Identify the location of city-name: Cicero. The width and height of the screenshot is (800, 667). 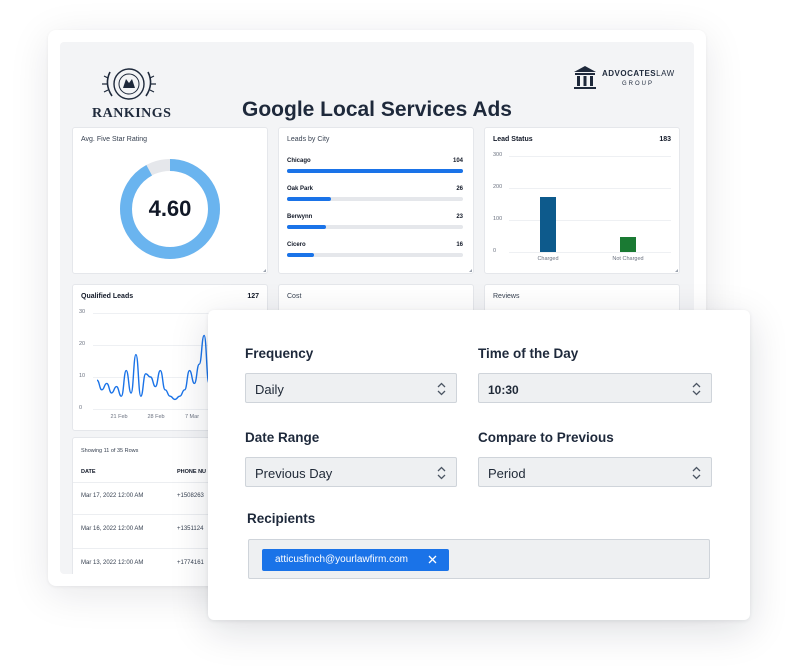
(296, 245).